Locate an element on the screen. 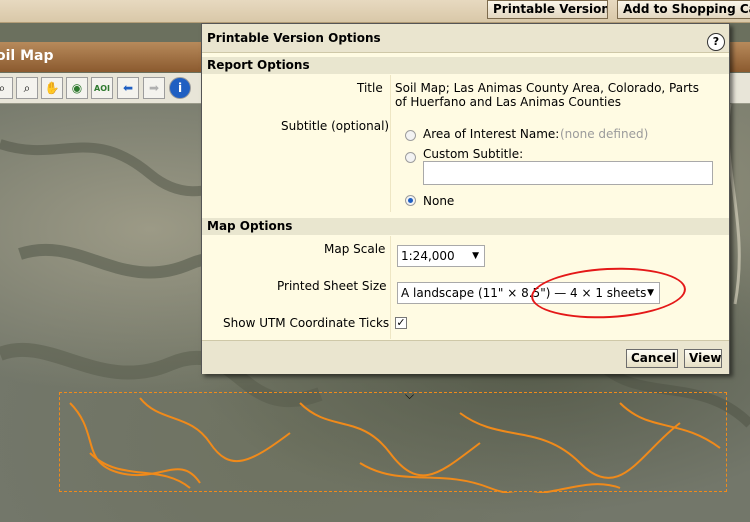 This screenshot has width=750, height=522. dialog-title-bar: Printable Version Options ? is located at coordinates (465, 38).